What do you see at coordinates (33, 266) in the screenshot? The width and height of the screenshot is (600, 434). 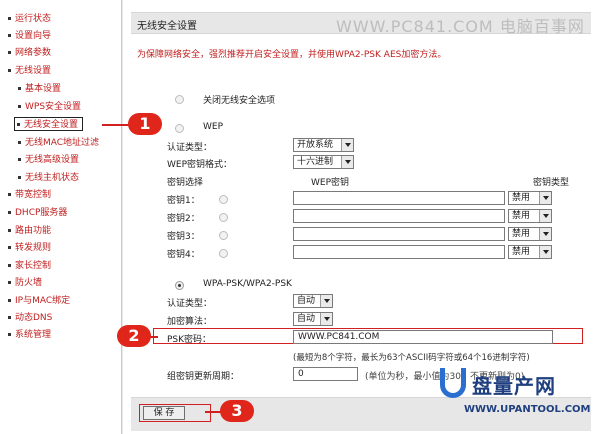 I see `sidebar-item-label: 家长控制` at bounding box center [33, 266].